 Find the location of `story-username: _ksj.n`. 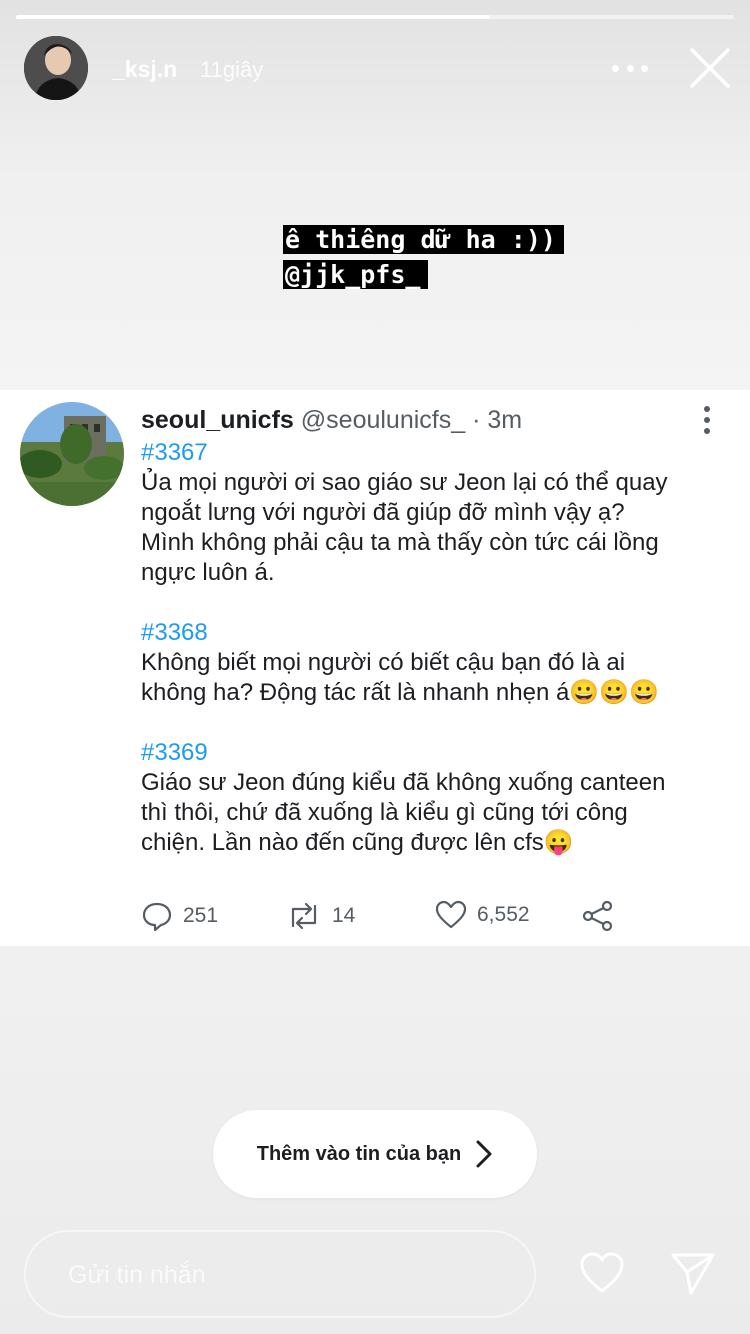

story-username: _ksj.n is located at coordinates (144, 69).